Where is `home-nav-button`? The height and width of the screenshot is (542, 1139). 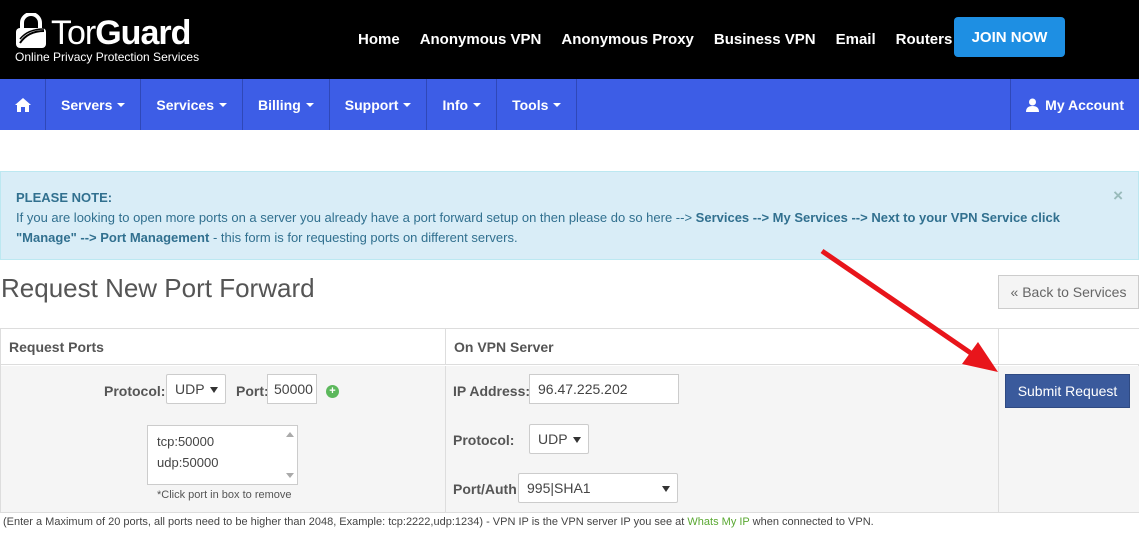
home-nav-button is located at coordinates (23, 104).